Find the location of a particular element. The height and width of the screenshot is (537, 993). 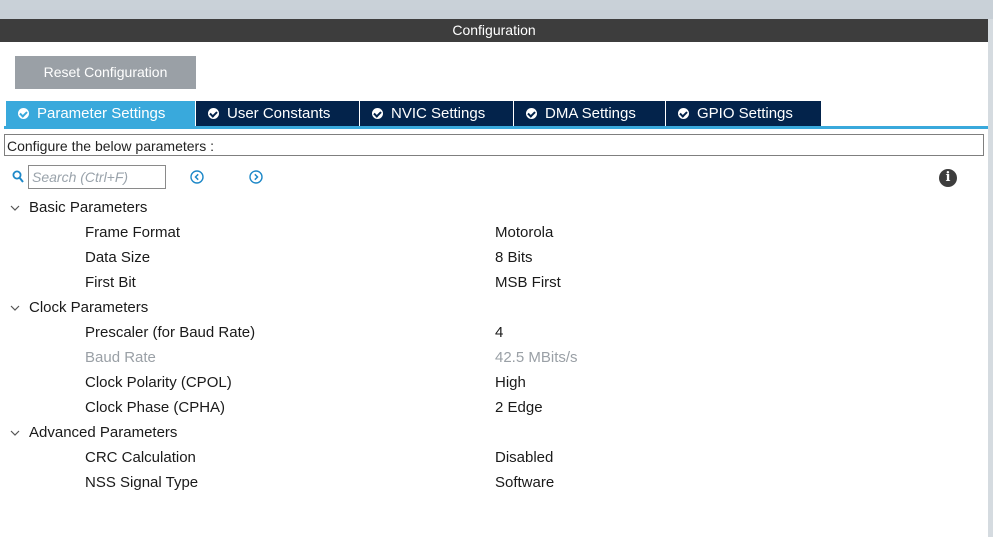

search-input: Search (Ctrl+F) is located at coordinates (97, 177).